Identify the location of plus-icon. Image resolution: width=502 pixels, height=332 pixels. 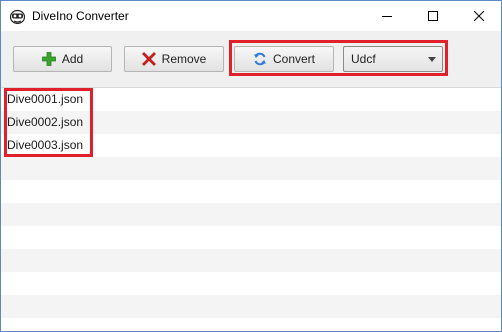
(48, 59).